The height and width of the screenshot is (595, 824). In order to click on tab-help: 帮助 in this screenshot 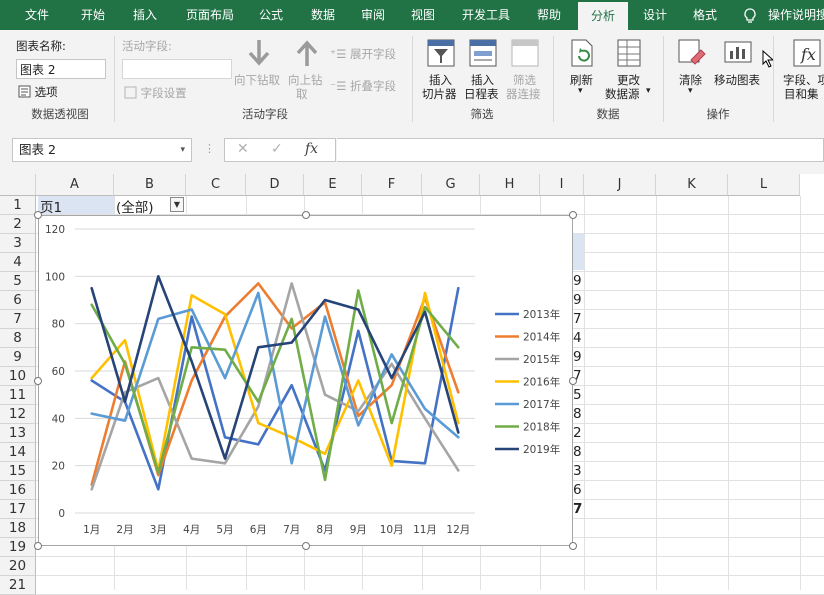, I will do `click(549, 15)`.